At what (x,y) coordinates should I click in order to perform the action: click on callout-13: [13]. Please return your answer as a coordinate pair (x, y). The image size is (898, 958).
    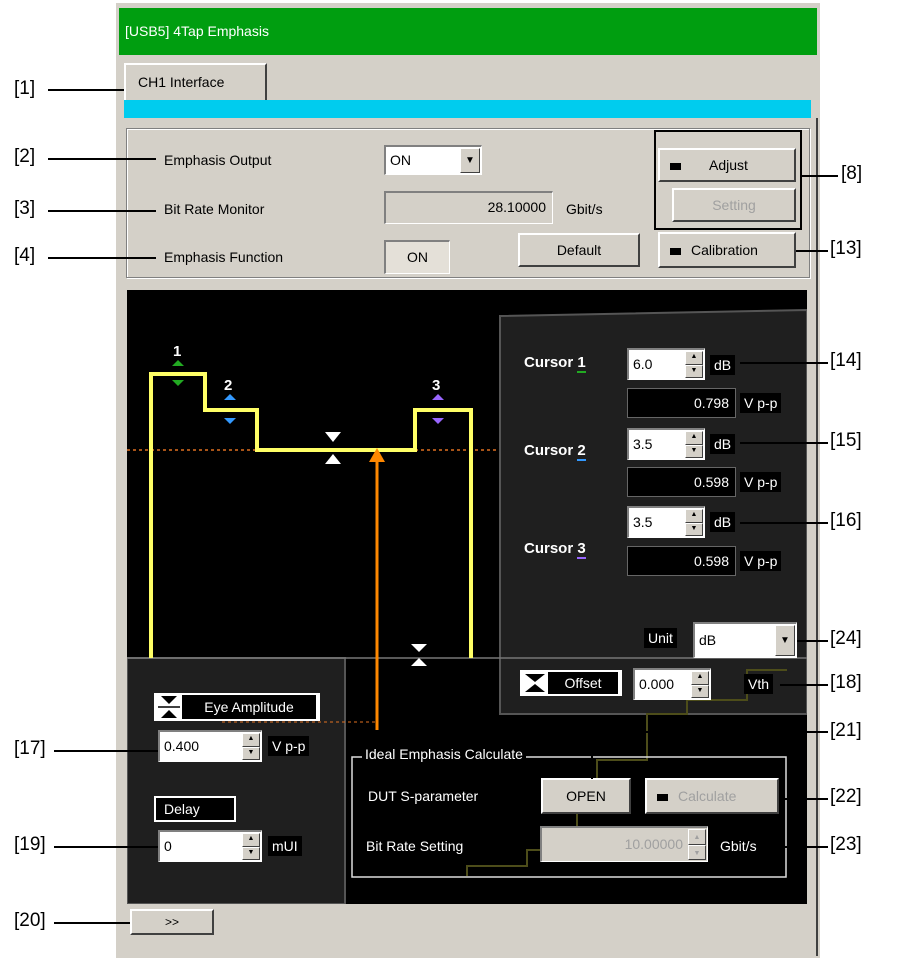
    Looking at the image, I should click on (846, 248).